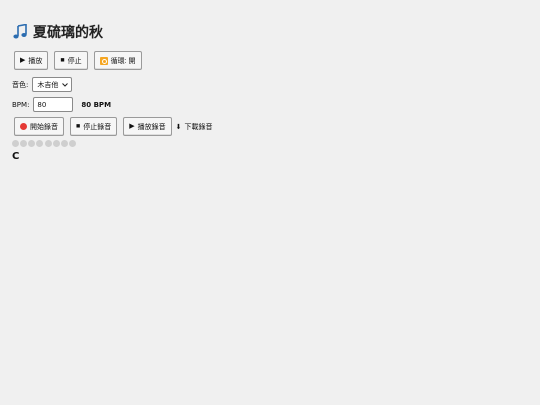 Image resolution: width=540 pixels, height=405 pixels. Describe the element at coordinates (123, 61) in the screenshot. I see `loop-button-label: 循環: 開` at that location.